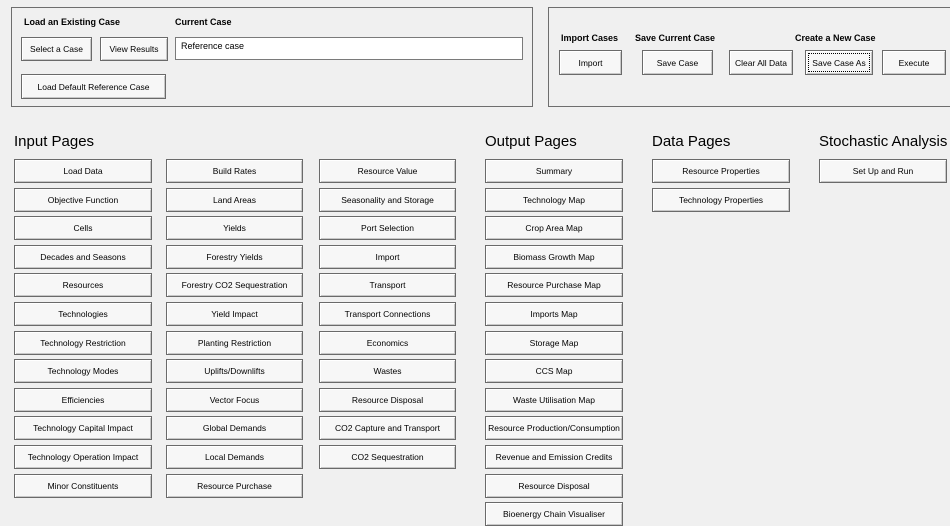 The height and width of the screenshot is (526, 950). I want to click on output-pages-heading: Output Pages, so click(531, 141).